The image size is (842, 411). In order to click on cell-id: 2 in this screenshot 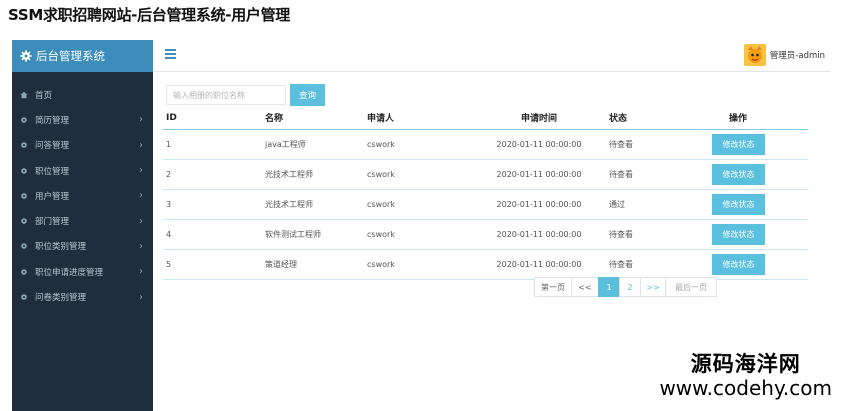, I will do `click(214, 174)`.